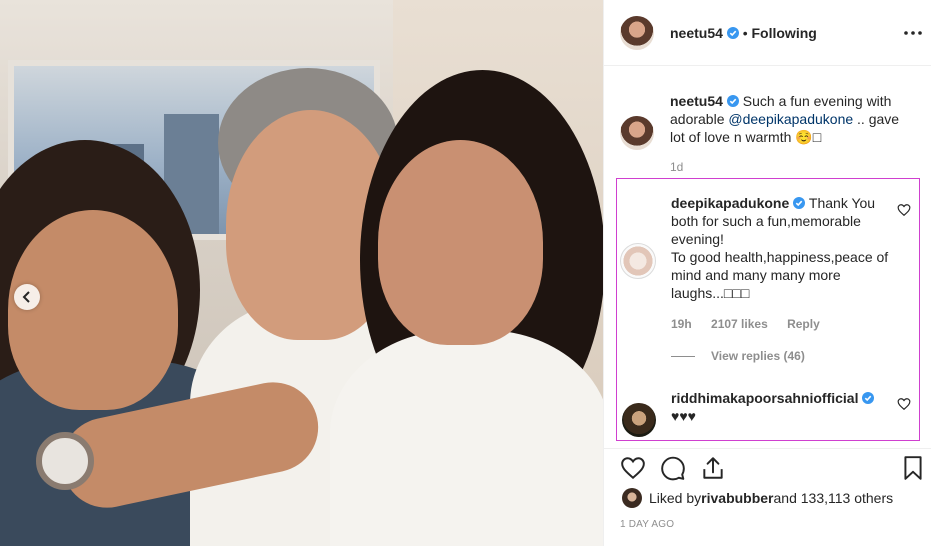 This screenshot has width=931, height=546. Describe the element at coordinates (913, 468) in the screenshot. I see `bookmark-icon` at that location.